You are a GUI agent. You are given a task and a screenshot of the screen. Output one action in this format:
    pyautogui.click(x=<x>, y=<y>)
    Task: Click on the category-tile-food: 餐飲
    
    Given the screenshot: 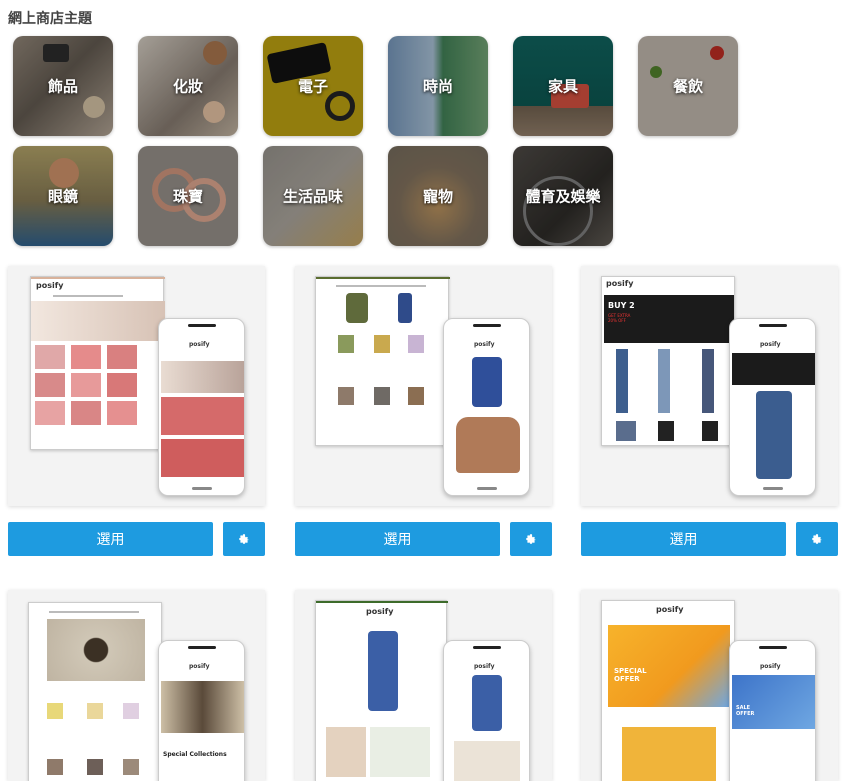 What is the action you would take?
    pyautogui.click(x=688, y=86)
    